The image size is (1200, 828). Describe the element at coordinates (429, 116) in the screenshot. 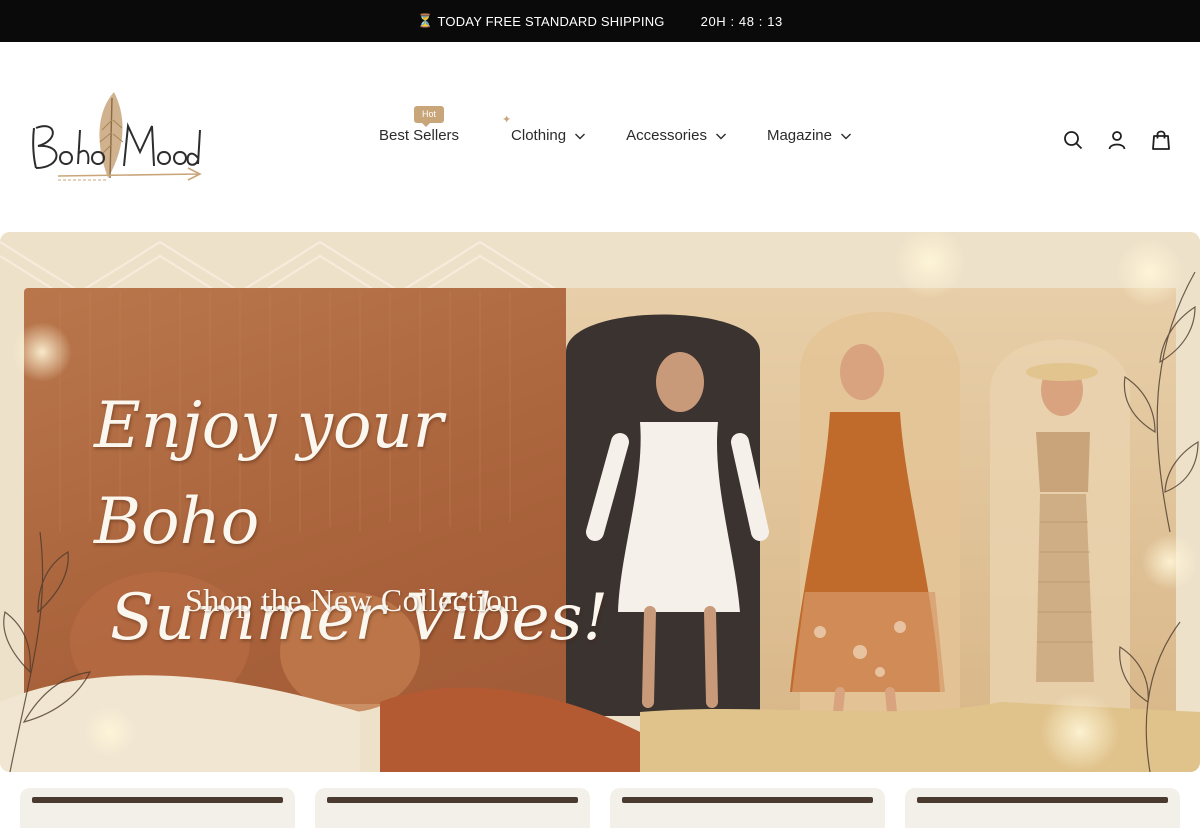

I see `hot-badge: Hot` at that location.